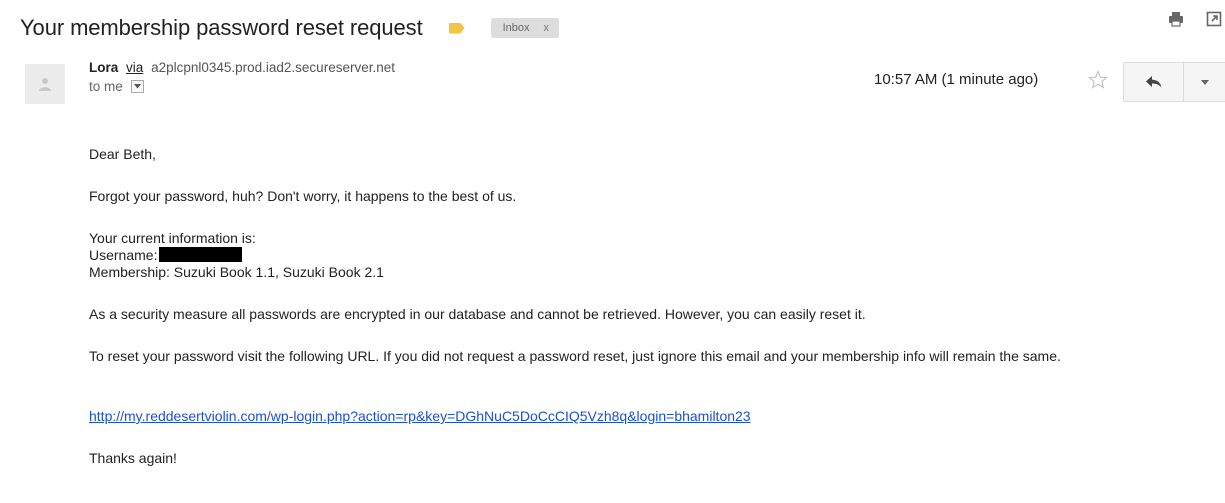 The image size is (1225, 503). What do you see at coordinates (1214, 19) in the screenshot?
I see `new-window-icon` at bounding box center [1214, 19].